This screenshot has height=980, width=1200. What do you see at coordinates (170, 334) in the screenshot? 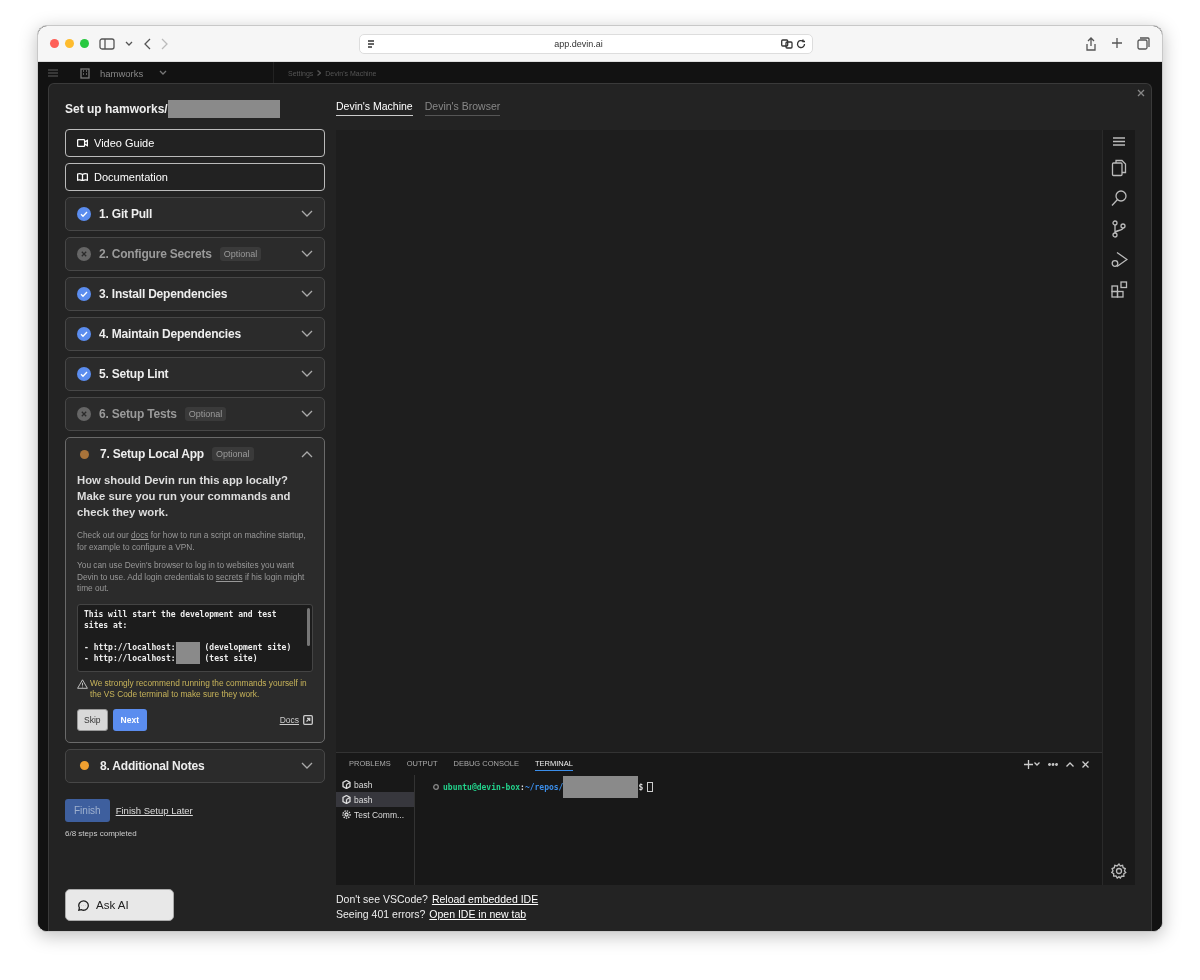
I see `step-title: 4. Maintain Dependencies` at bounding box center [170, 334].